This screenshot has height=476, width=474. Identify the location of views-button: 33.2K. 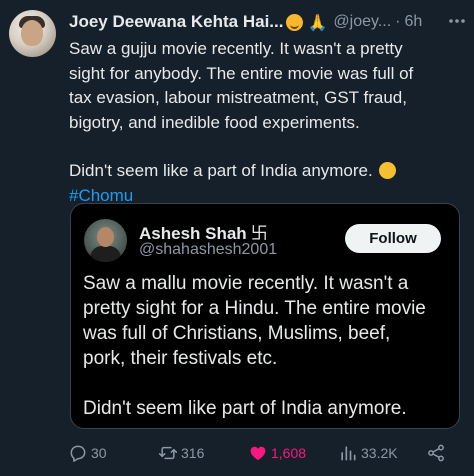
(368, 453).